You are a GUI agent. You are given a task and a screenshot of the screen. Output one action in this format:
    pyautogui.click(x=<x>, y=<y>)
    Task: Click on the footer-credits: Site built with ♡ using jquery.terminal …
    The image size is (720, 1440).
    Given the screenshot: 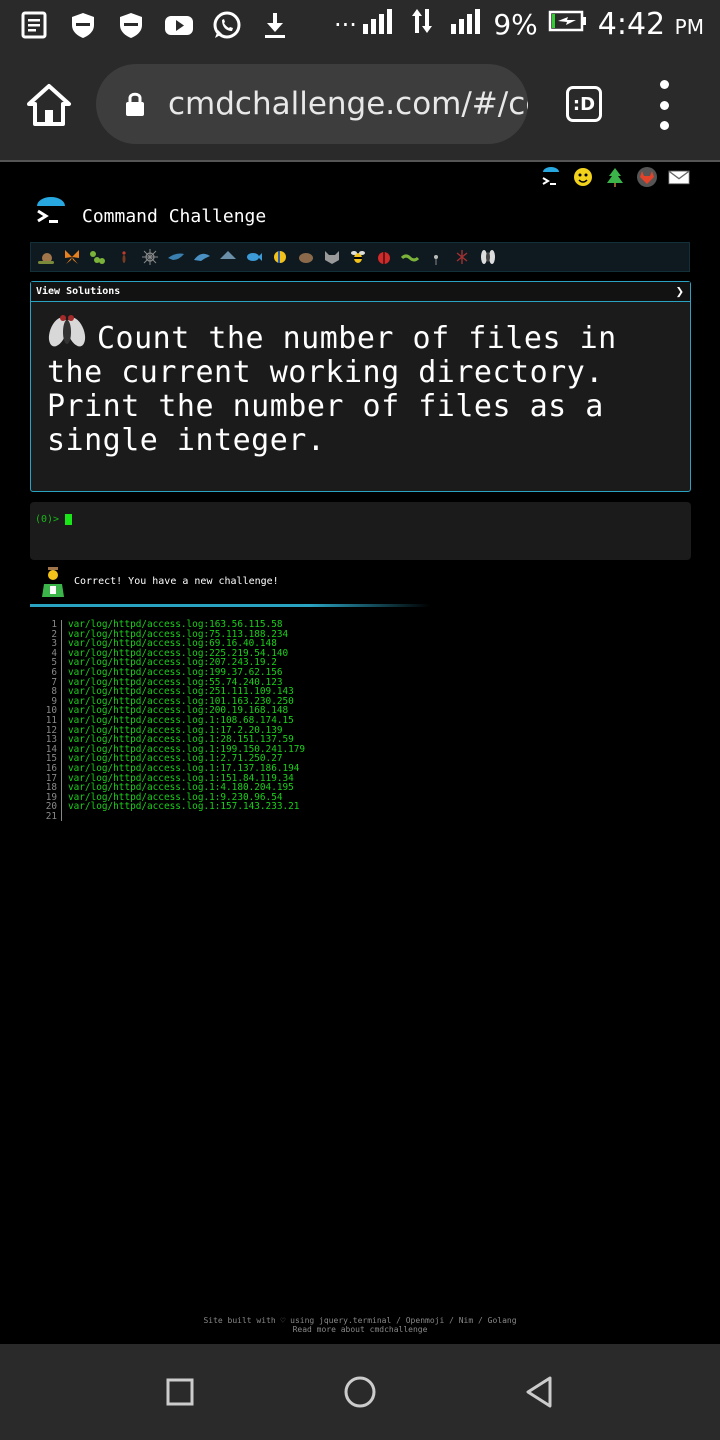 What is the action you would take?
    pyautogui.click(x=360, y=1320)
    